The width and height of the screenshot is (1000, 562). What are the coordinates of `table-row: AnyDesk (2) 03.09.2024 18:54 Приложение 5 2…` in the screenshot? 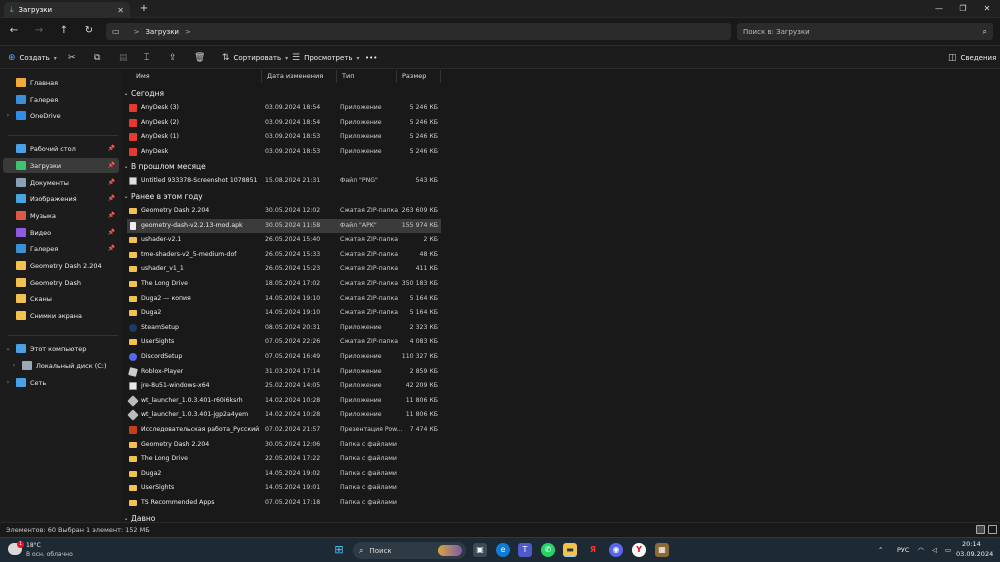 It's located at (284, 123).